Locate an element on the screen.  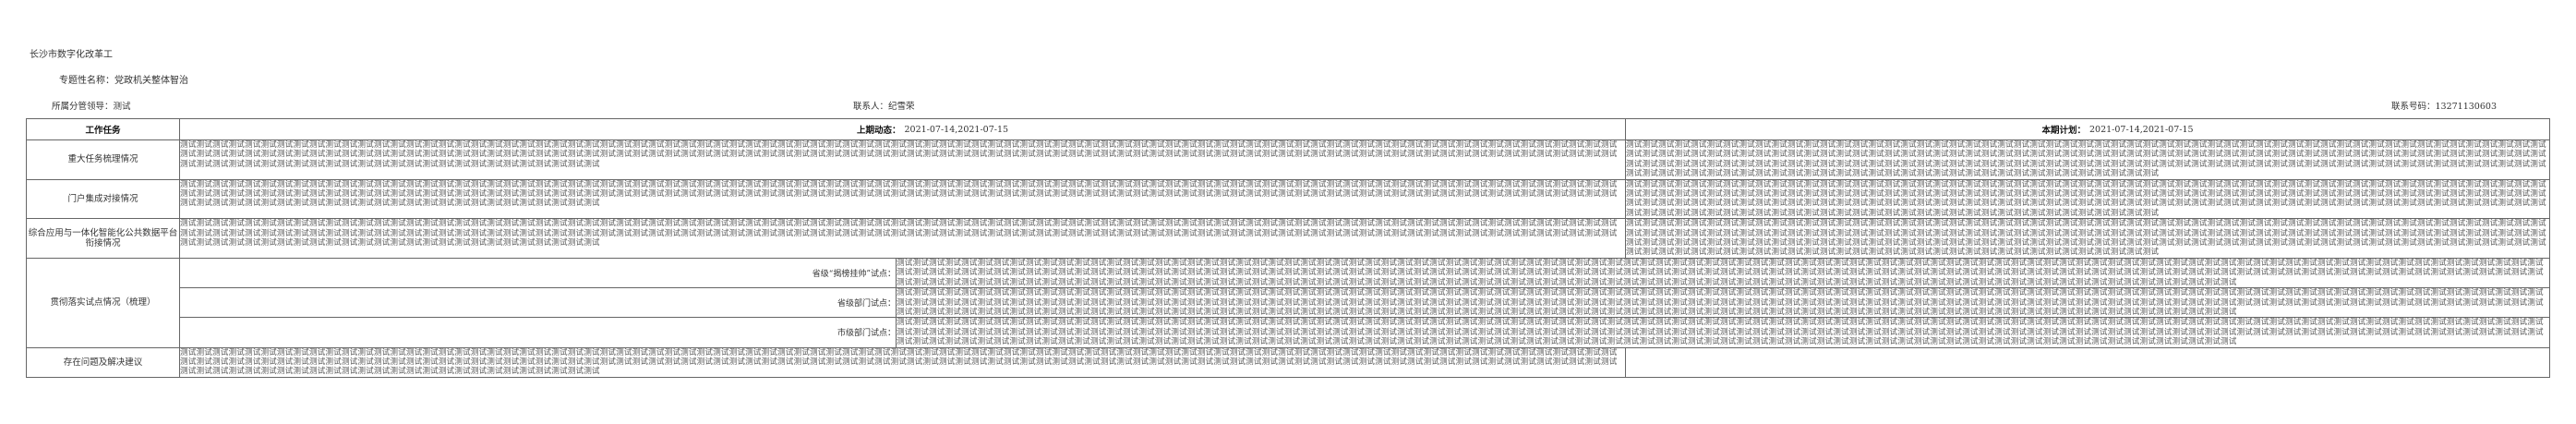
task-label: 门户集成对接情况 is located at coordinates (103, 199).